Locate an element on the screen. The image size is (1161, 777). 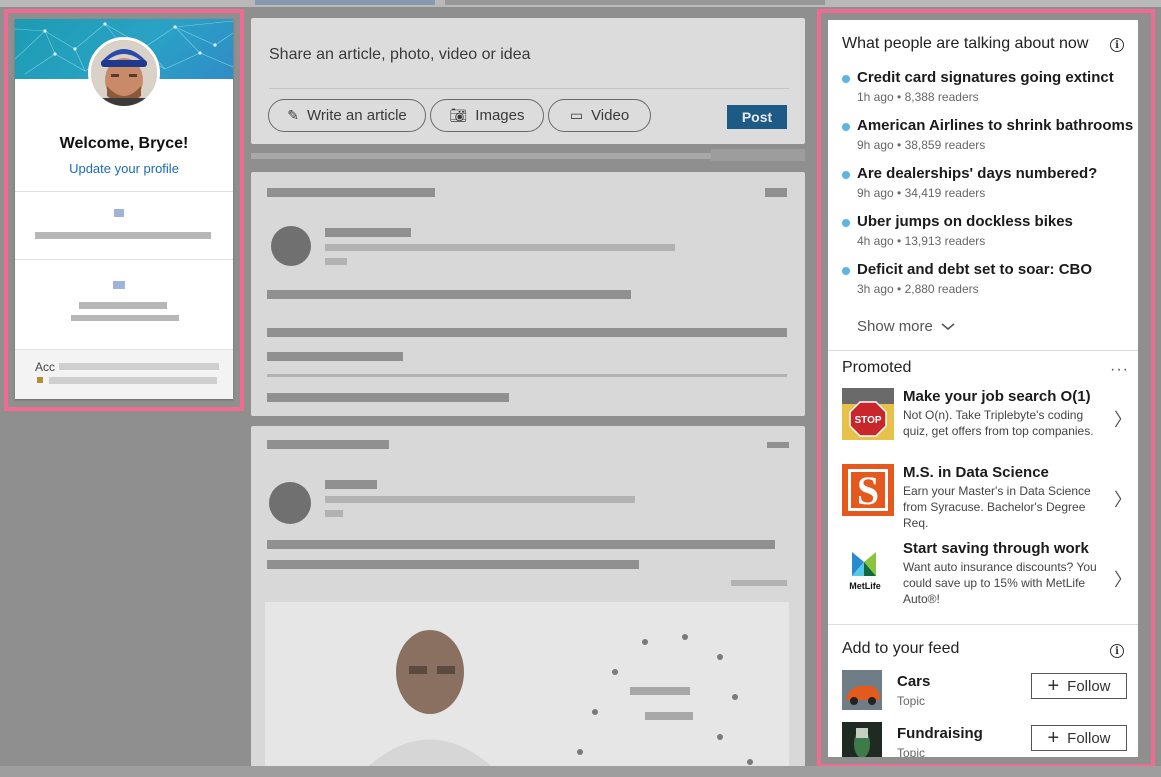
show-more-button: Show more is located at coordinates (906, 326).